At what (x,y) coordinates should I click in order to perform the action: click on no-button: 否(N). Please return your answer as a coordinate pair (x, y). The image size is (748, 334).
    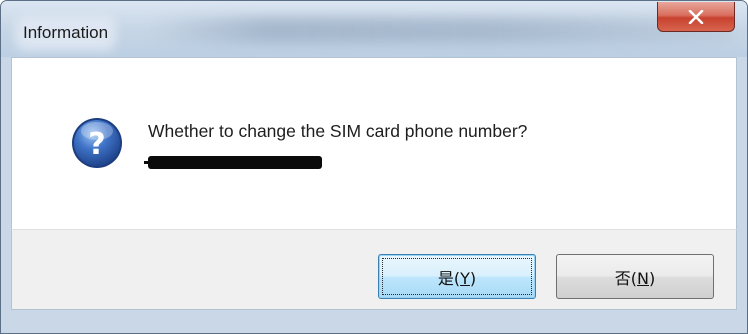
    Looking at the image, I should click on (635, 276).